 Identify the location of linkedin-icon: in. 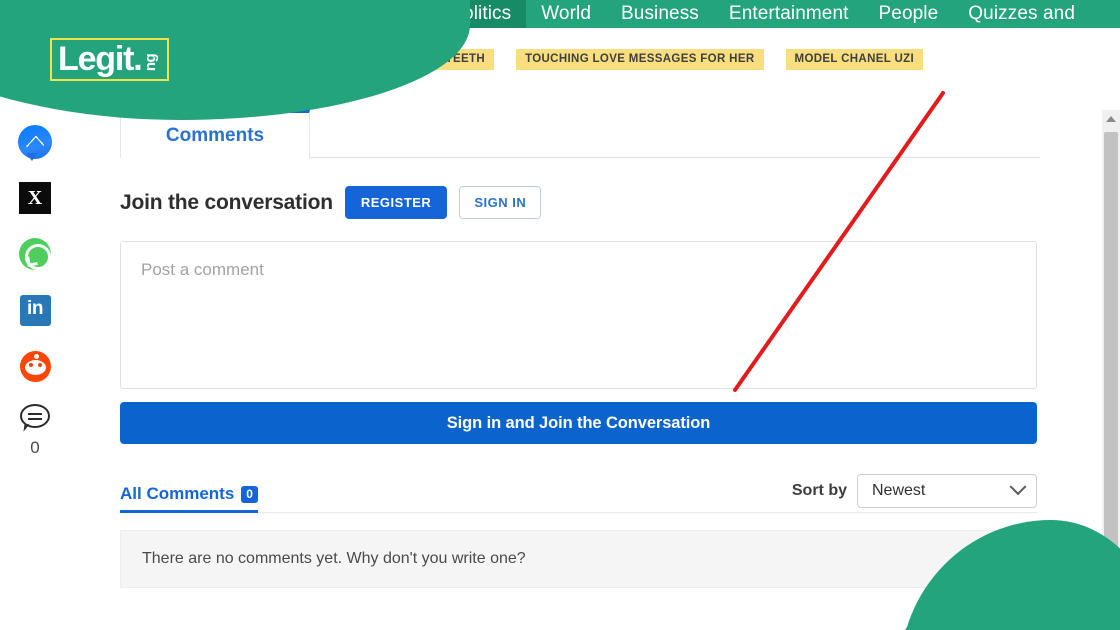
(35, 310).